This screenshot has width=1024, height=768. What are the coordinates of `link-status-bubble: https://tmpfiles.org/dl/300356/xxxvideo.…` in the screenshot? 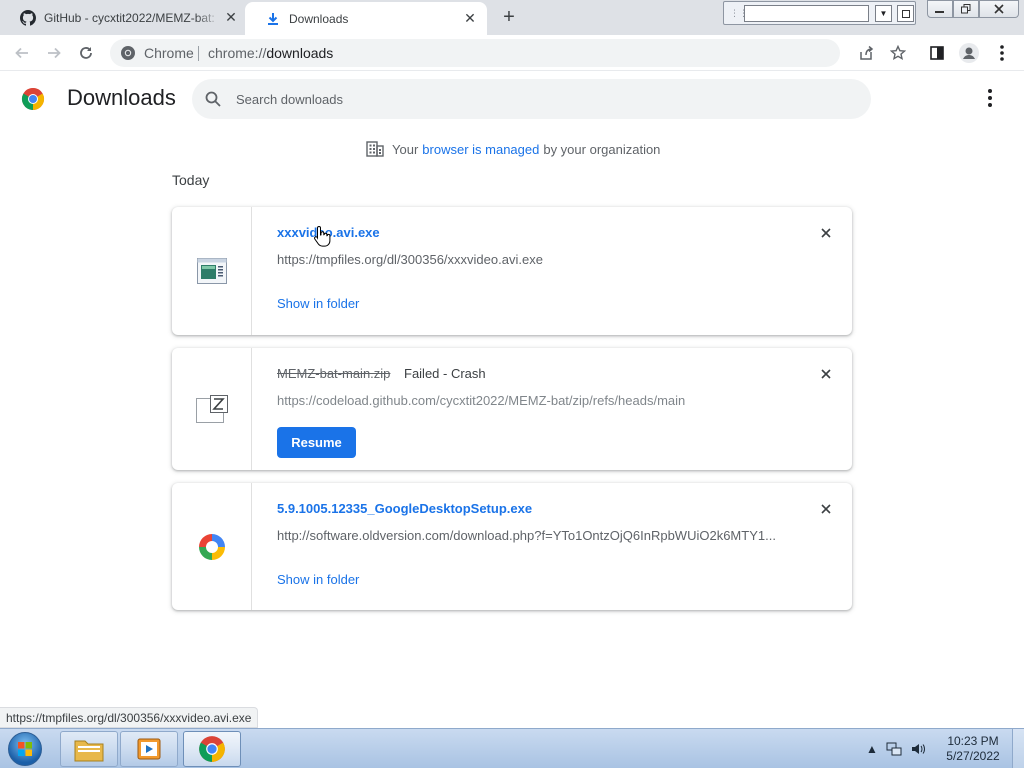 It's located at (129, 717).